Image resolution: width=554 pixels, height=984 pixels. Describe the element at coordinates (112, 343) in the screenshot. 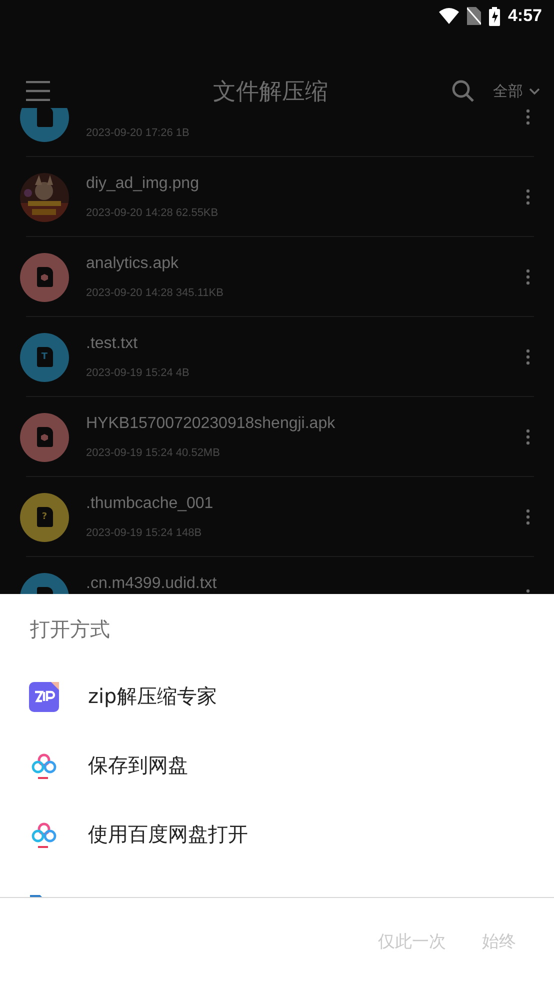

I see `file-name: .test.txt` at that location.